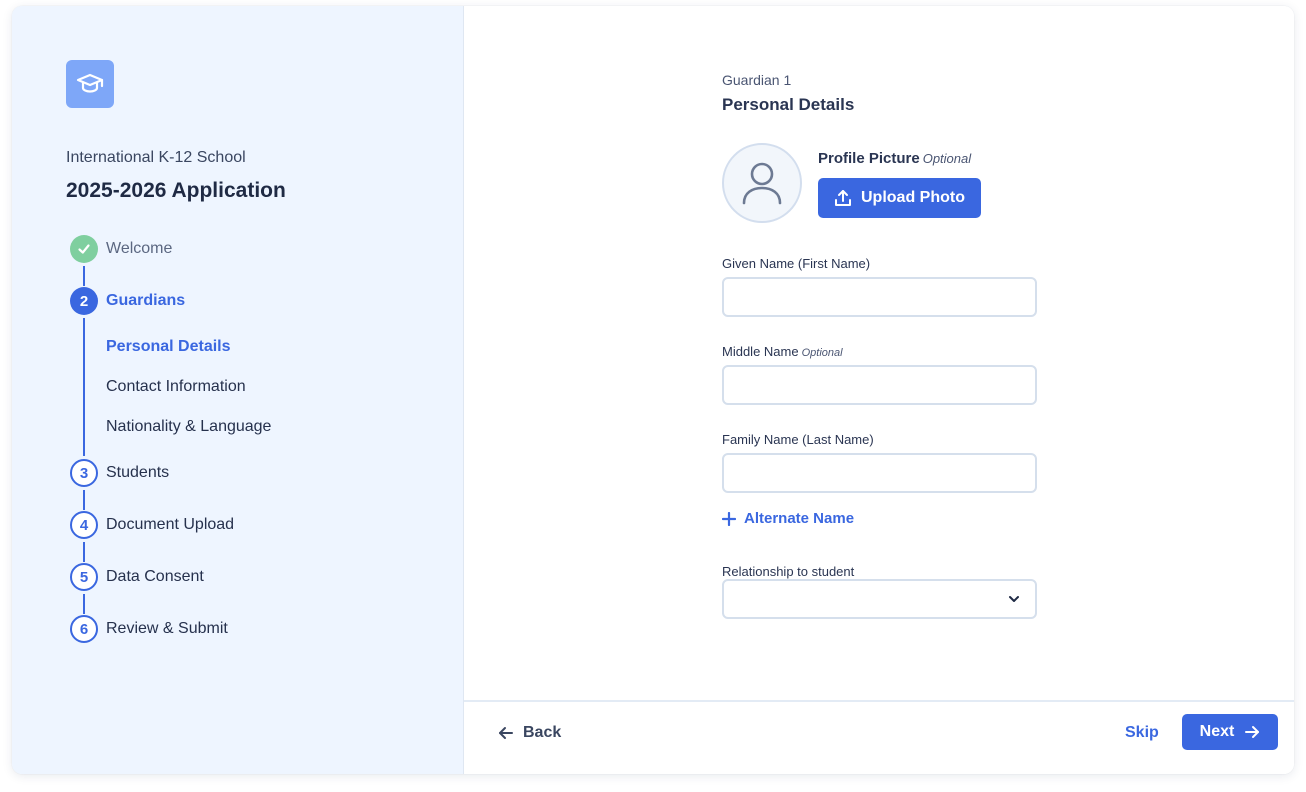  I want to click on substep-contact-information: Contact Information, so click(176, 387).